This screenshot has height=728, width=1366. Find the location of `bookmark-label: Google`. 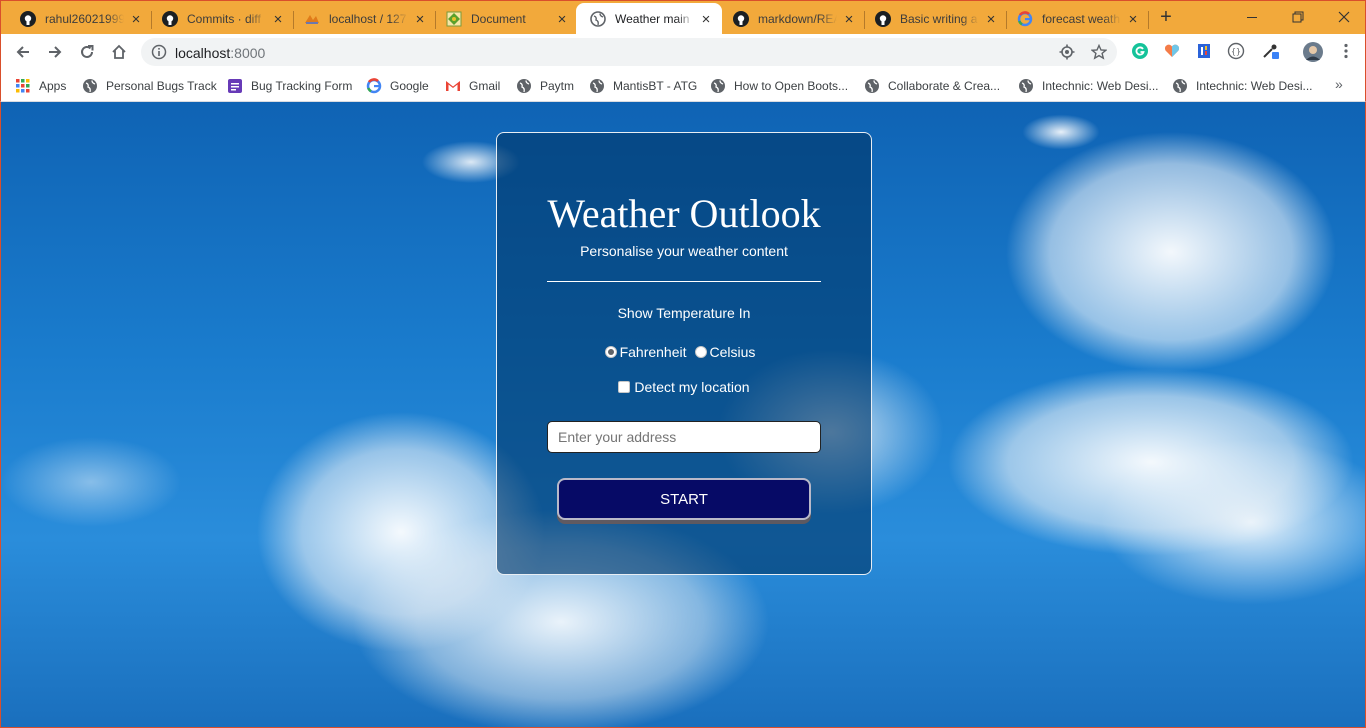

bookmark-label: Google is located at coordinates (409, 86).